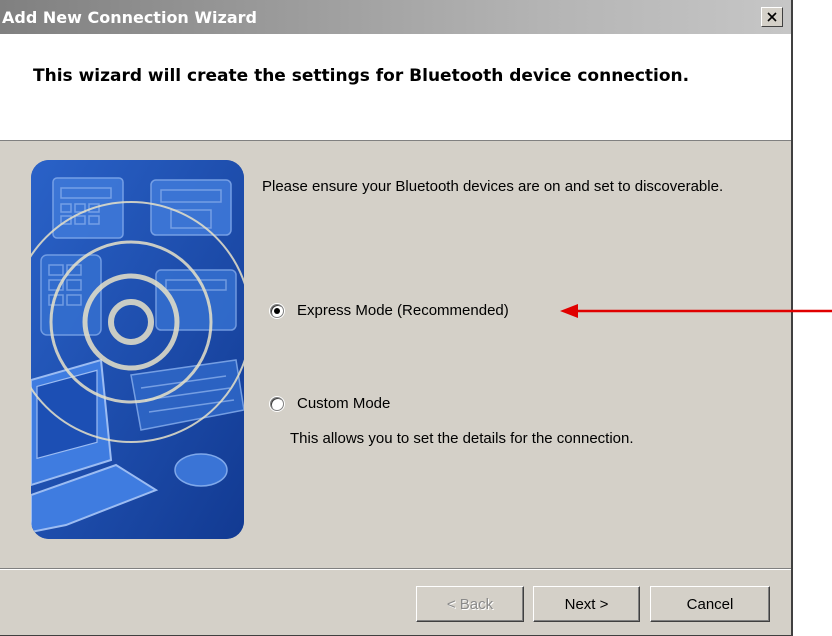 The height and width of the screenshot is (636, 832). I want to click on express-mode-option: Express Mode (Recommended), so click(389, 310).